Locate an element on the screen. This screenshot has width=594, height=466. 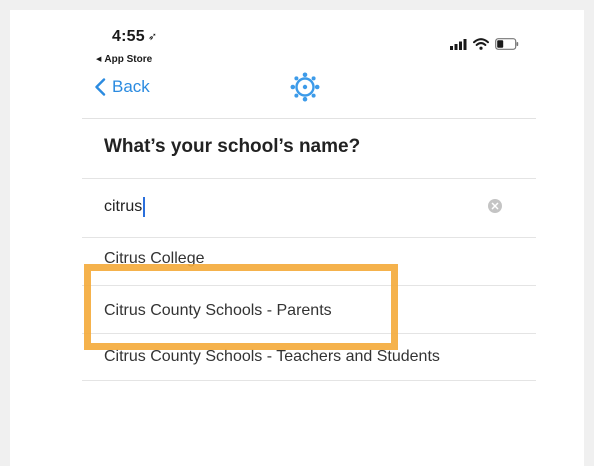
navigation-bar: Back is located at coordinates (309, 95).